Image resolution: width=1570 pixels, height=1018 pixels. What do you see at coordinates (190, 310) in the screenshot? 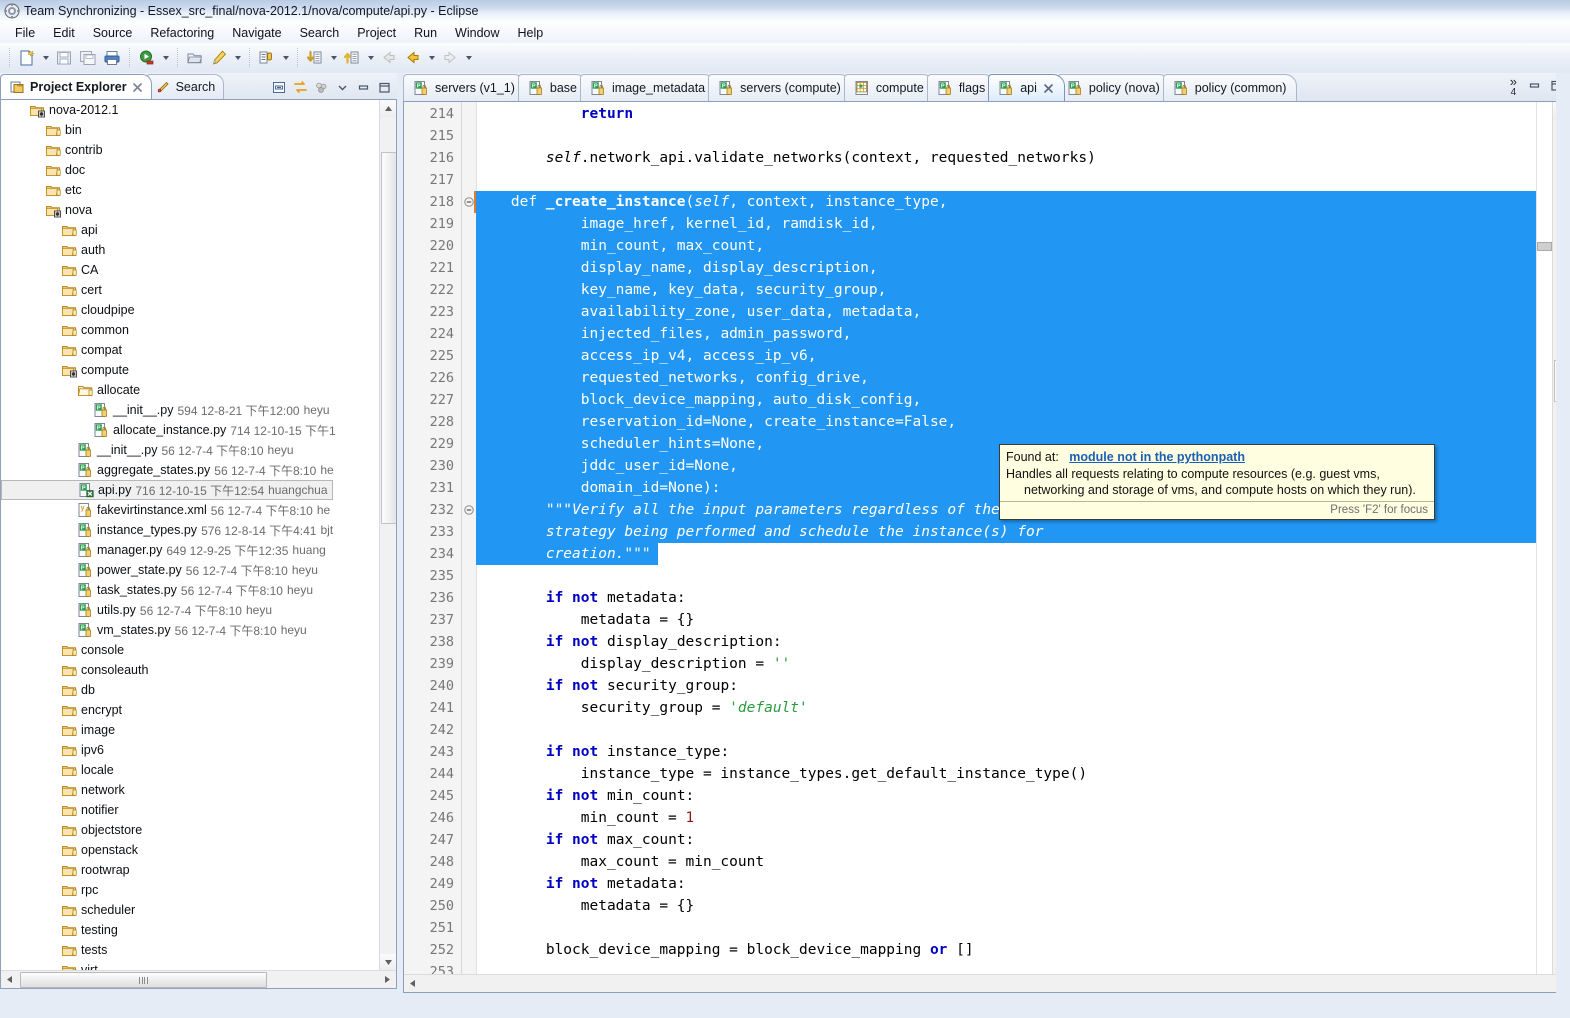
I see `tree-row: cloudpipe` at bounding box center [190, 310].